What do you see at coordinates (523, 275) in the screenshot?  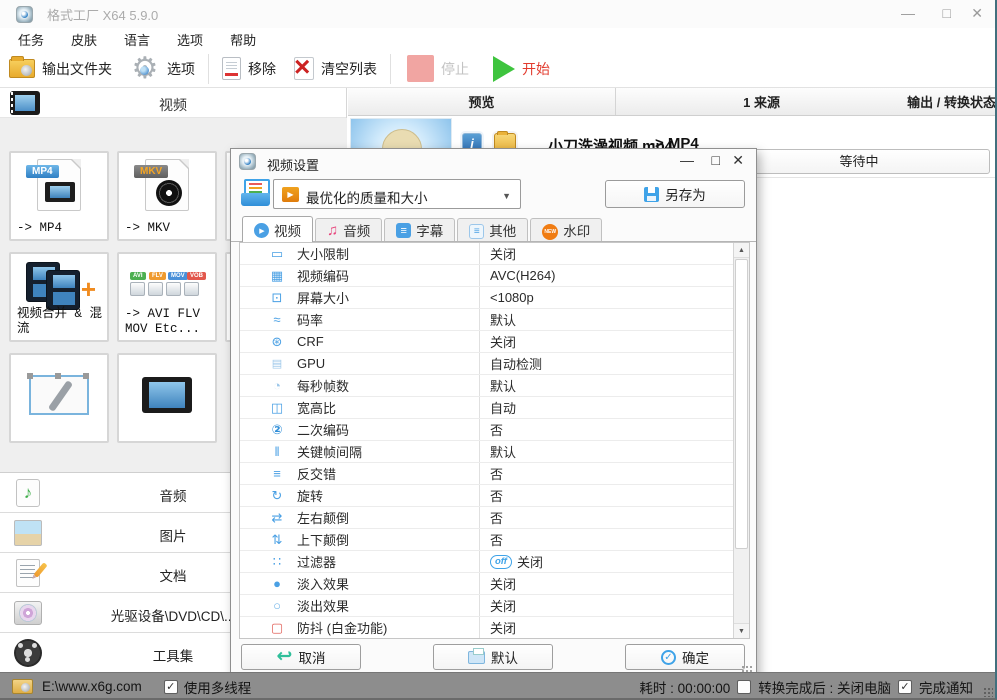 I see `setting-value-text: AVC(H264)` at bounding box center [523, 275].